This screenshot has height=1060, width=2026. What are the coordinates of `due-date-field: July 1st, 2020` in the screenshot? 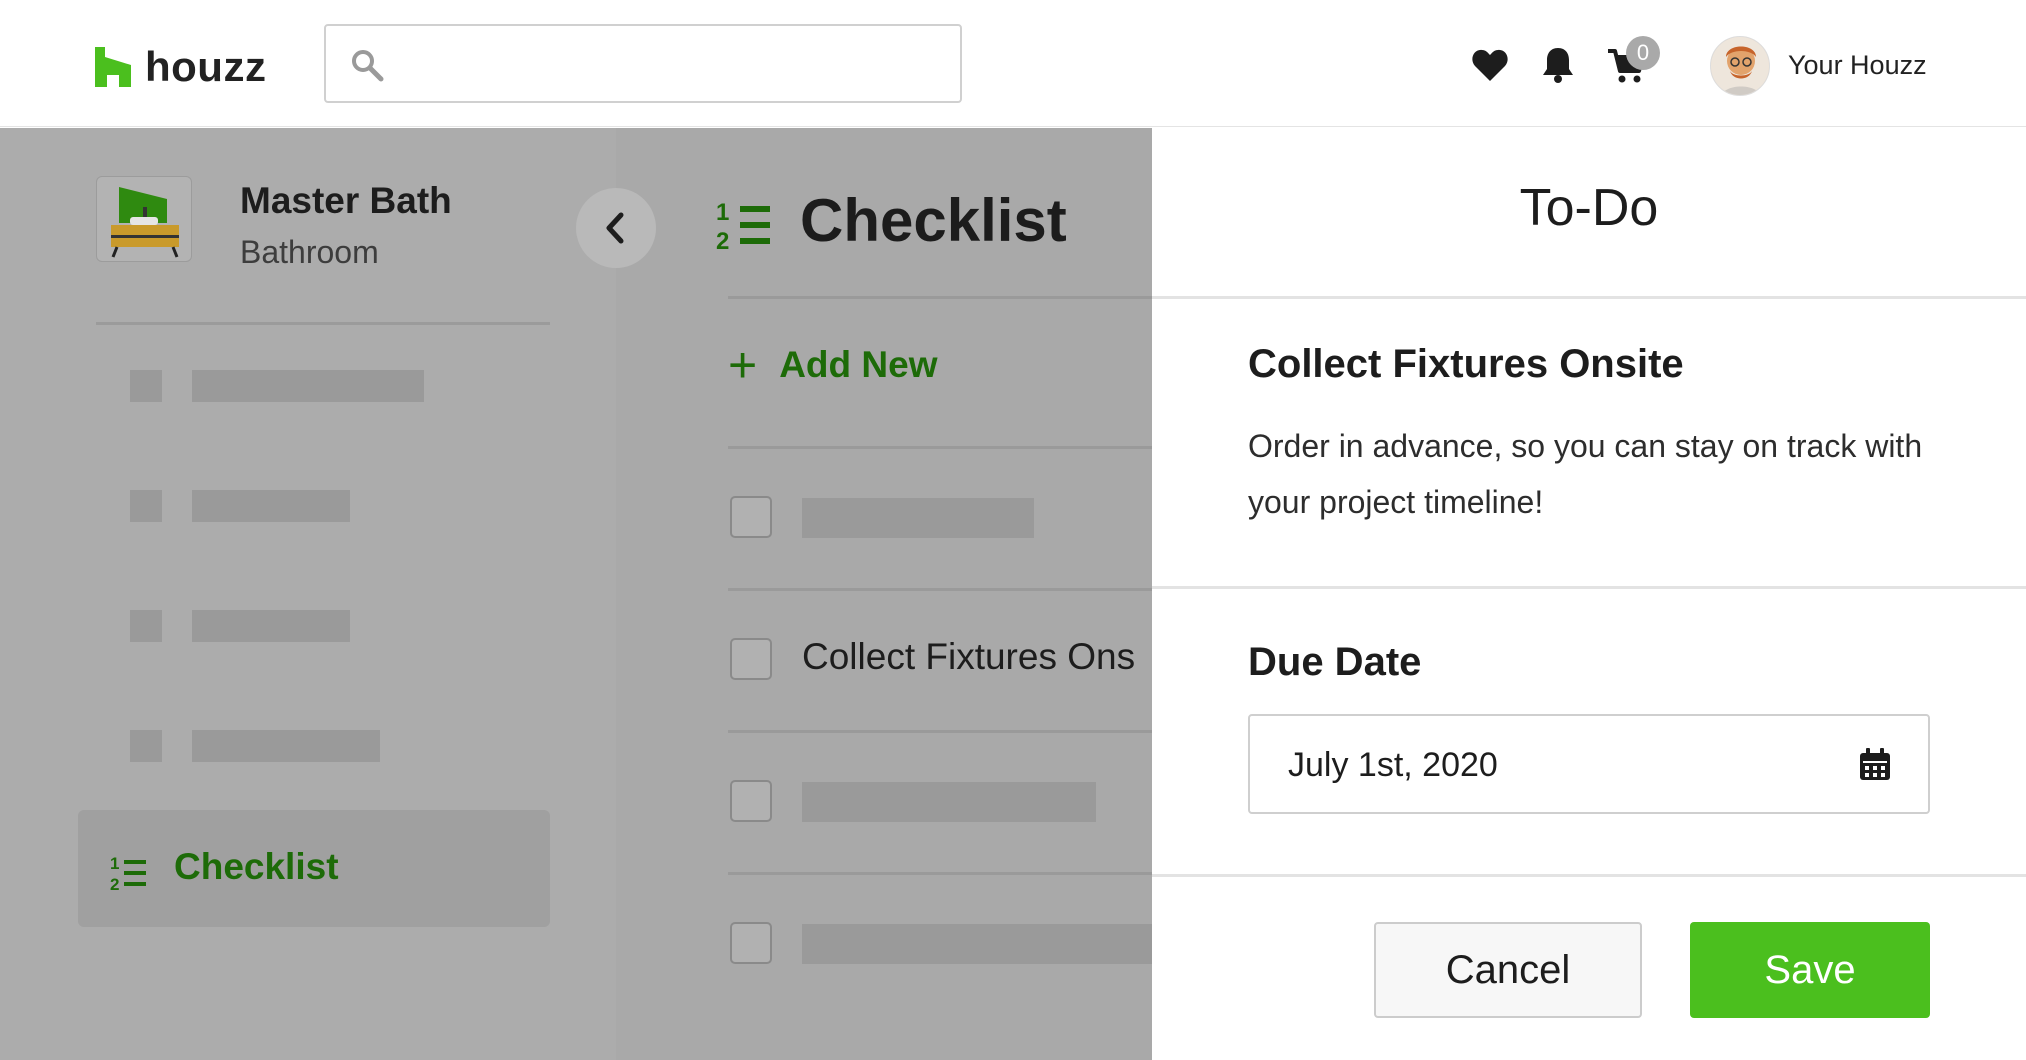 It's located at (1589, 764).